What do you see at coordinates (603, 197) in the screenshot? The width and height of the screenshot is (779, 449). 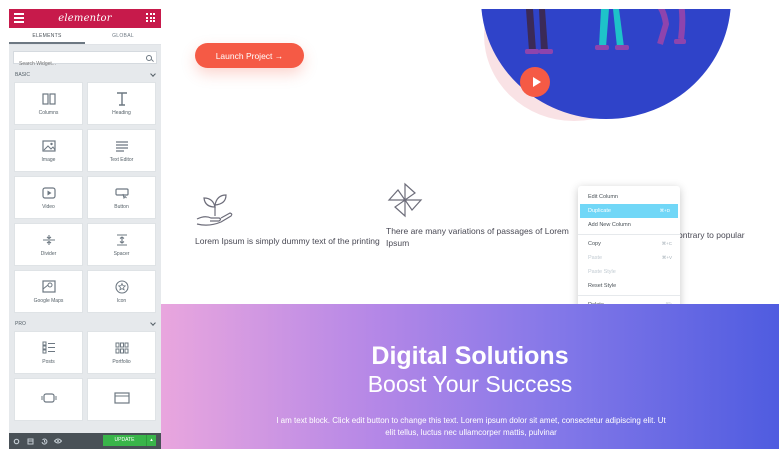 I see `menu-item-label: Edit Column` at bounding box center [603, 197].